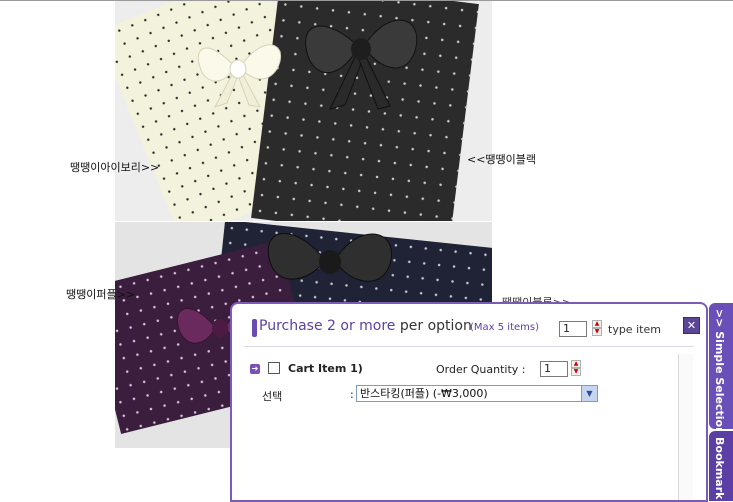  What do you see at coordinates (634, 329) in the screenshot?
I see `type-item-label: type item` at bounding box center [634, 329].